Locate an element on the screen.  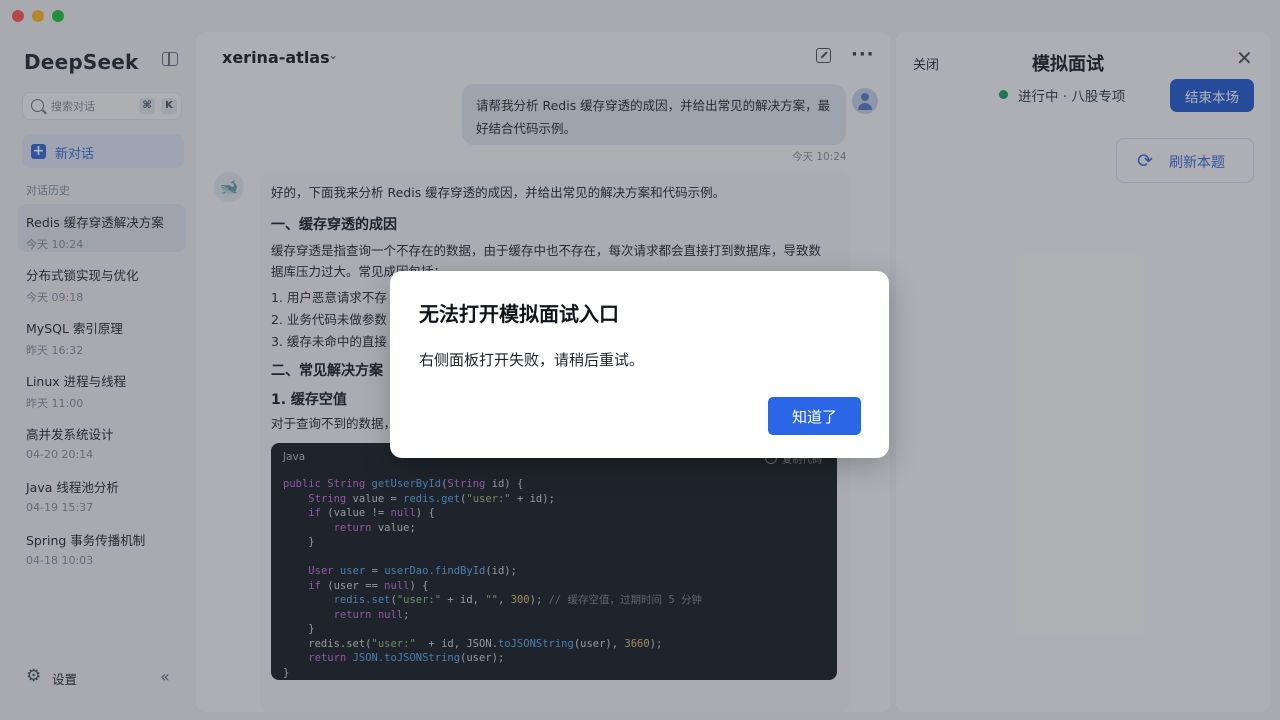
error-dialog: 无法打开模拟面试入口 右侧面板打开失败，请稍后重试。 知道了 is located at coordinates (639, 364).